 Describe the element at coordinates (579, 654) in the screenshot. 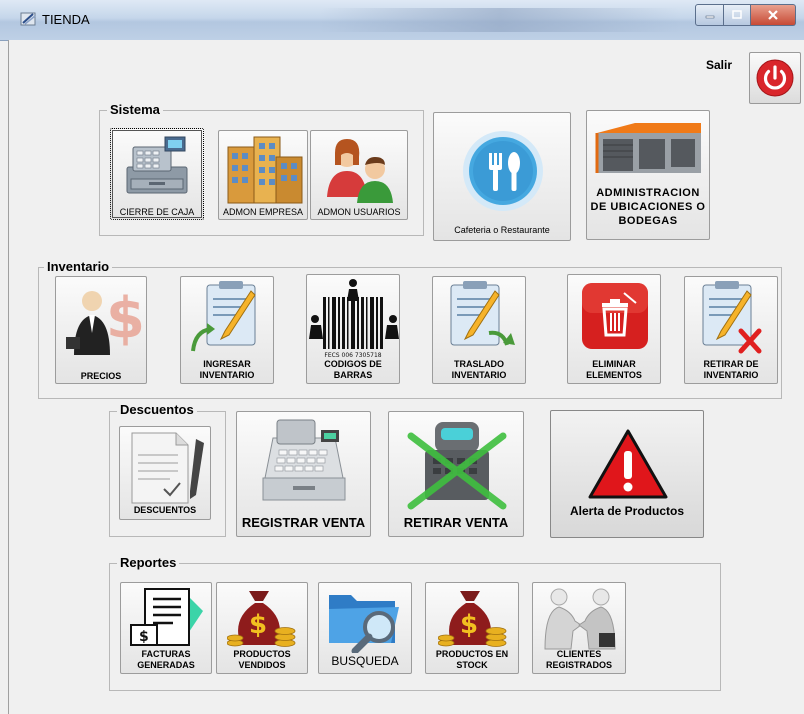

I see `clientes-label-line1: CLIENTES` at that location.